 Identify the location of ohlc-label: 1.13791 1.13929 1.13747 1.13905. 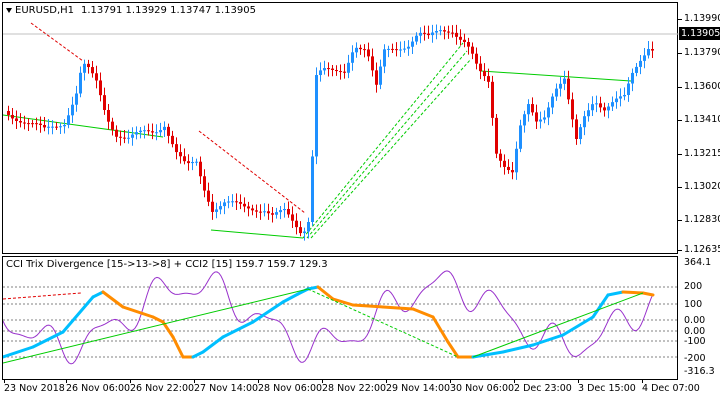
(168, 10).